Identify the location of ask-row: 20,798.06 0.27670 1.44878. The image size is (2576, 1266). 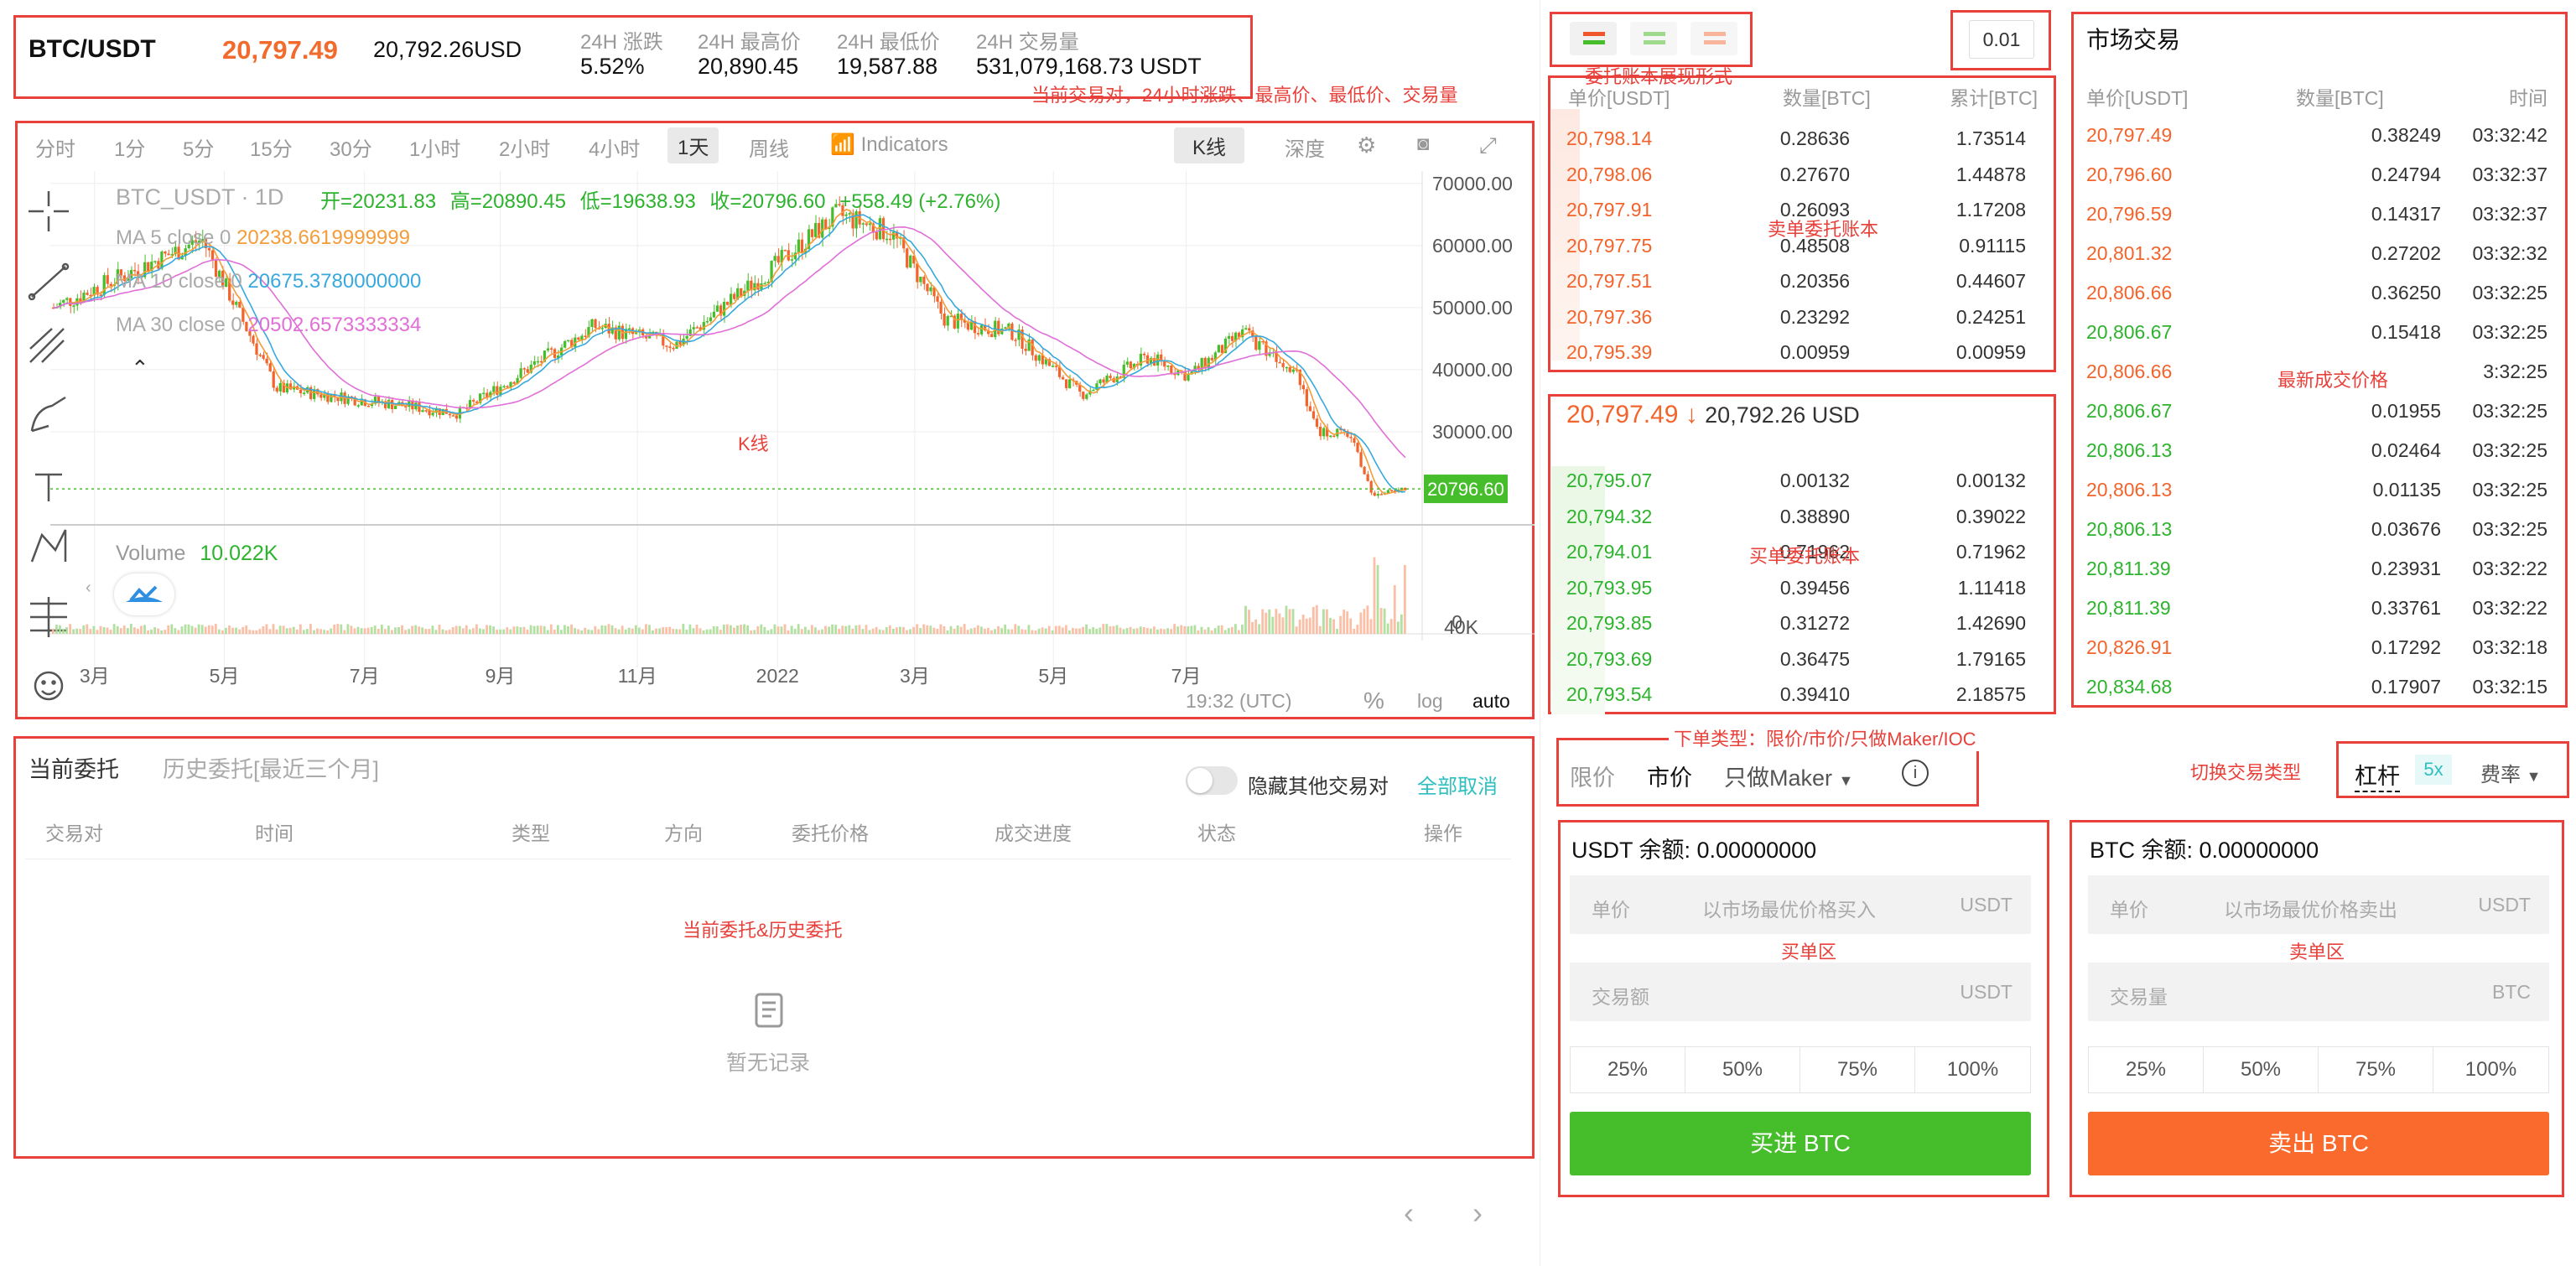
(1799, 172).